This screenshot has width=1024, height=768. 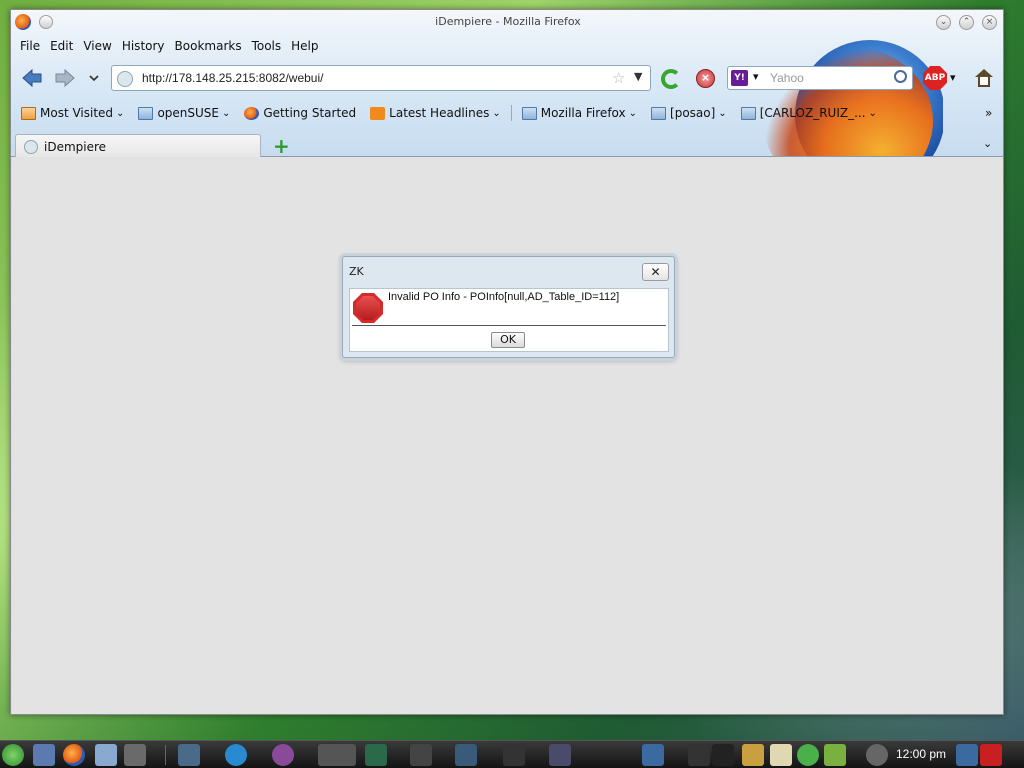 I want to click on screenshot-task-icon, so click(x=560, y=755).